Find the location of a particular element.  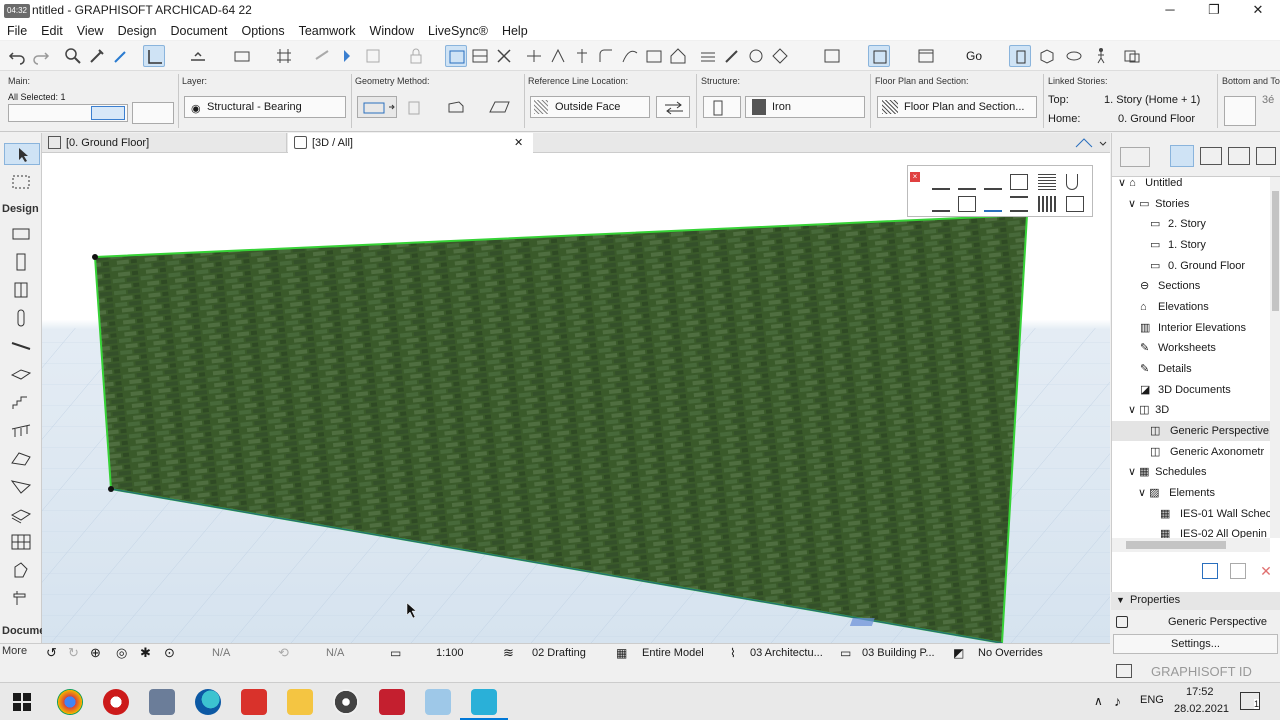

view-options-icon is located at coordinates (1090, 143).